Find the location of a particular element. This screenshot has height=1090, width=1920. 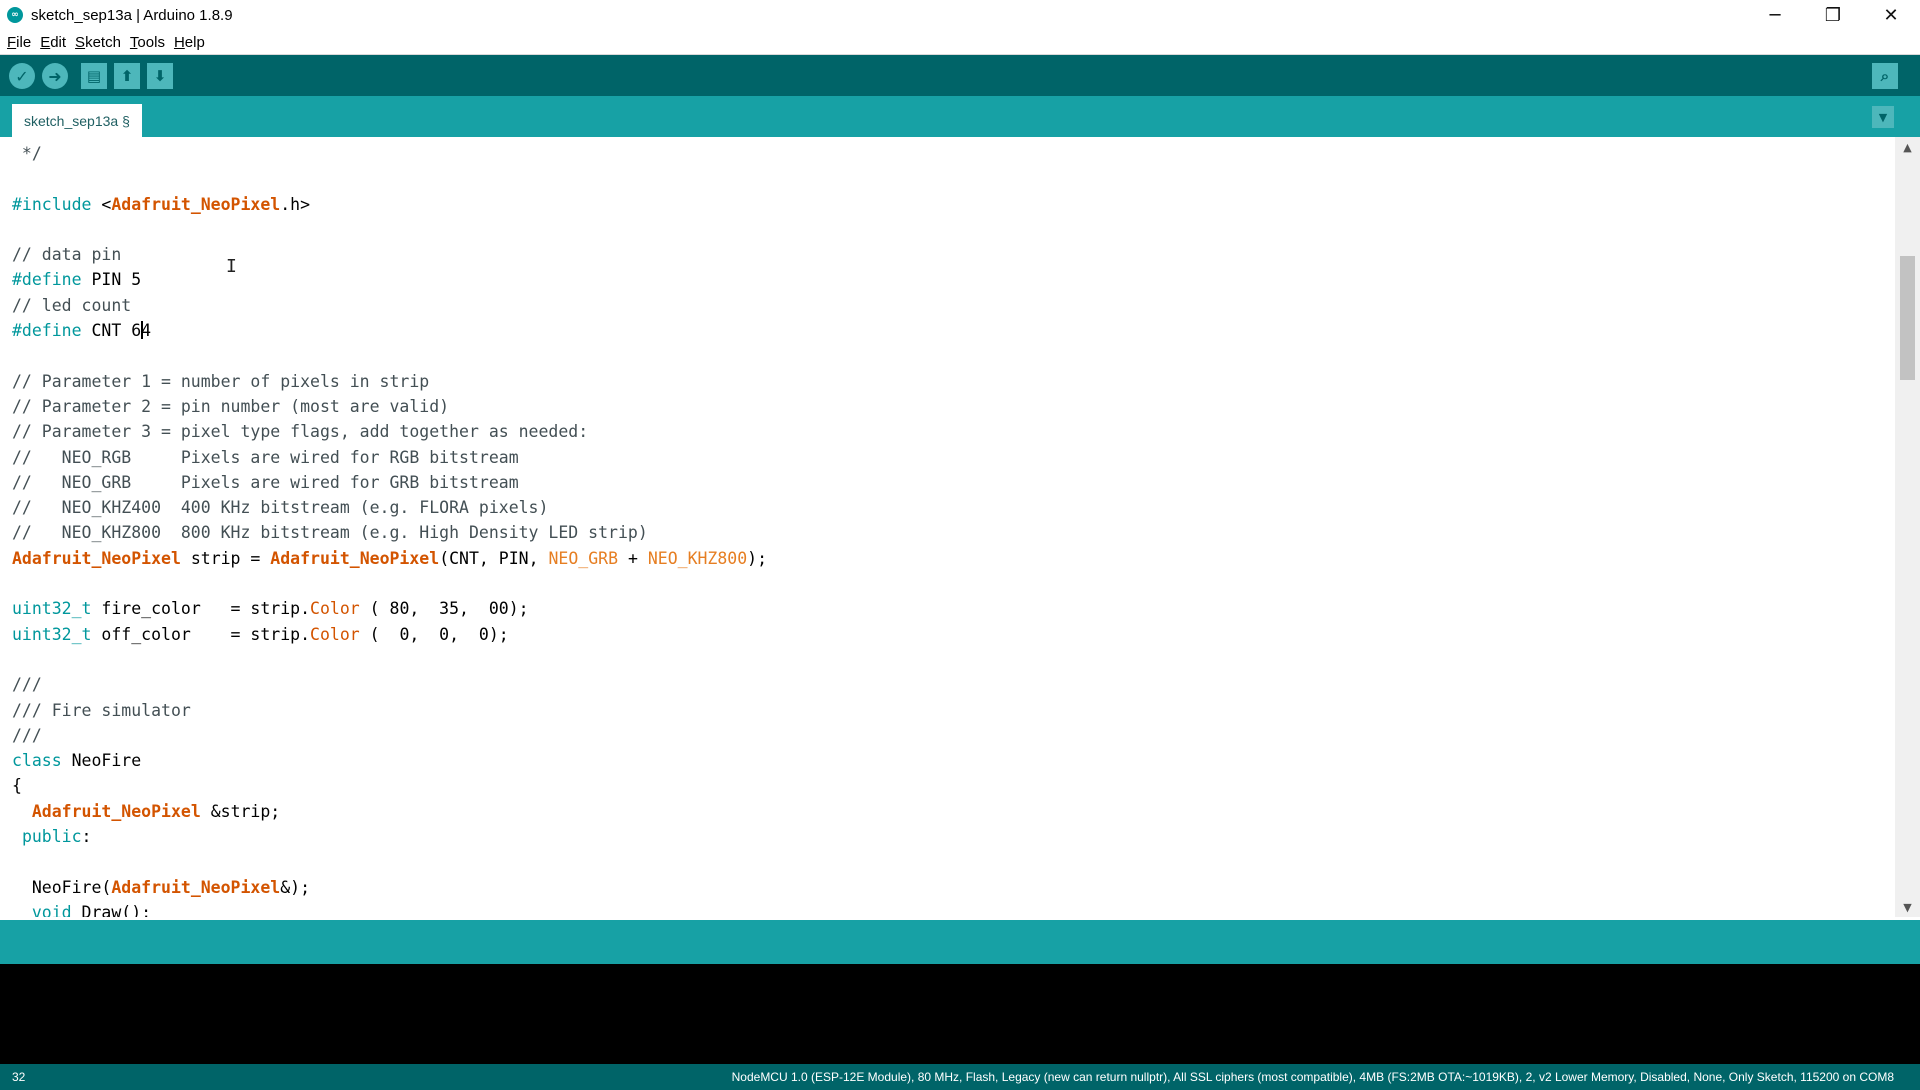

code-token: { is located at coordinates (17, 786).